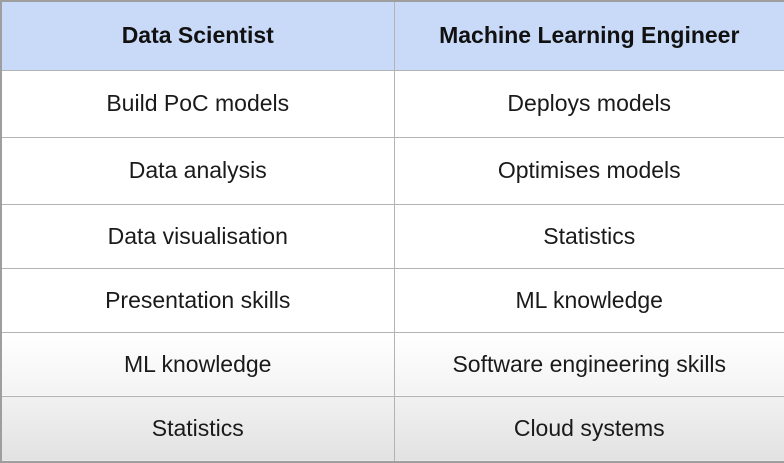  I want to click on cell-ml-engineer: Statistics, so click(588, 236).